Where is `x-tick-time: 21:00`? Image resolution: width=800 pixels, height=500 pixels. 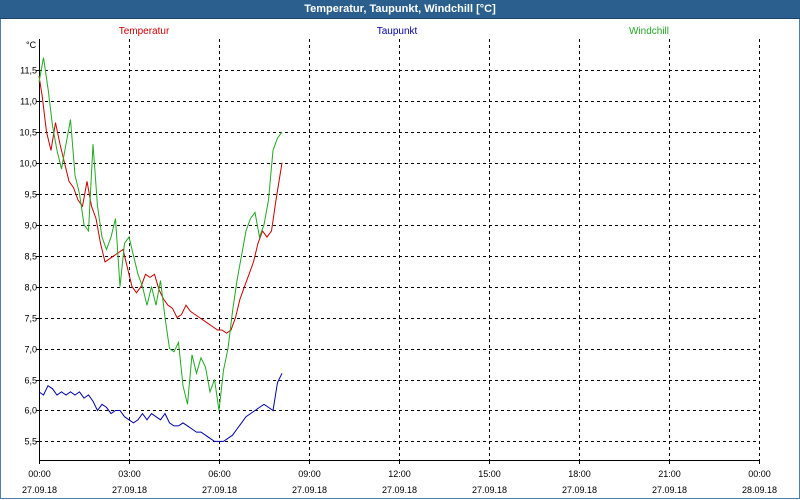 x-tick-time: 21:00 is located at coordinates (669, 474).